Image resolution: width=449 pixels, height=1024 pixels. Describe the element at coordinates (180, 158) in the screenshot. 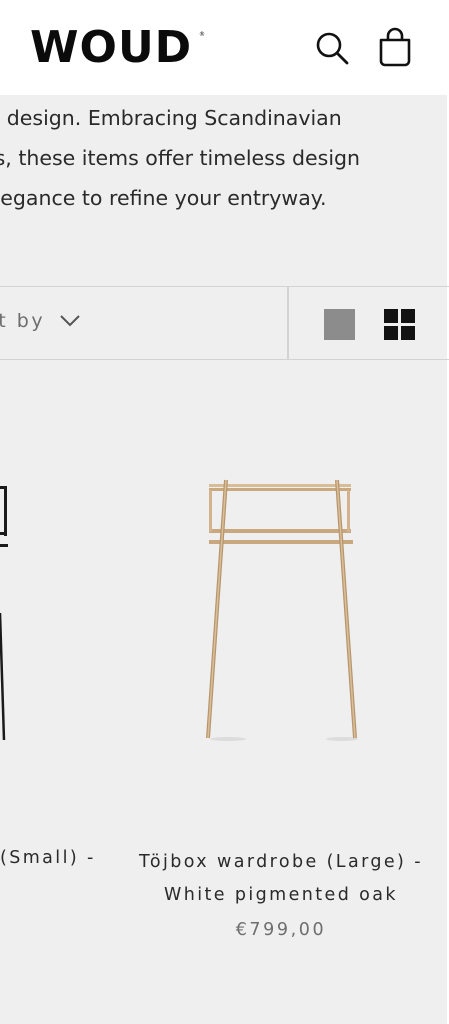

I see `description-line: es, these items offer timeless design` at that location.